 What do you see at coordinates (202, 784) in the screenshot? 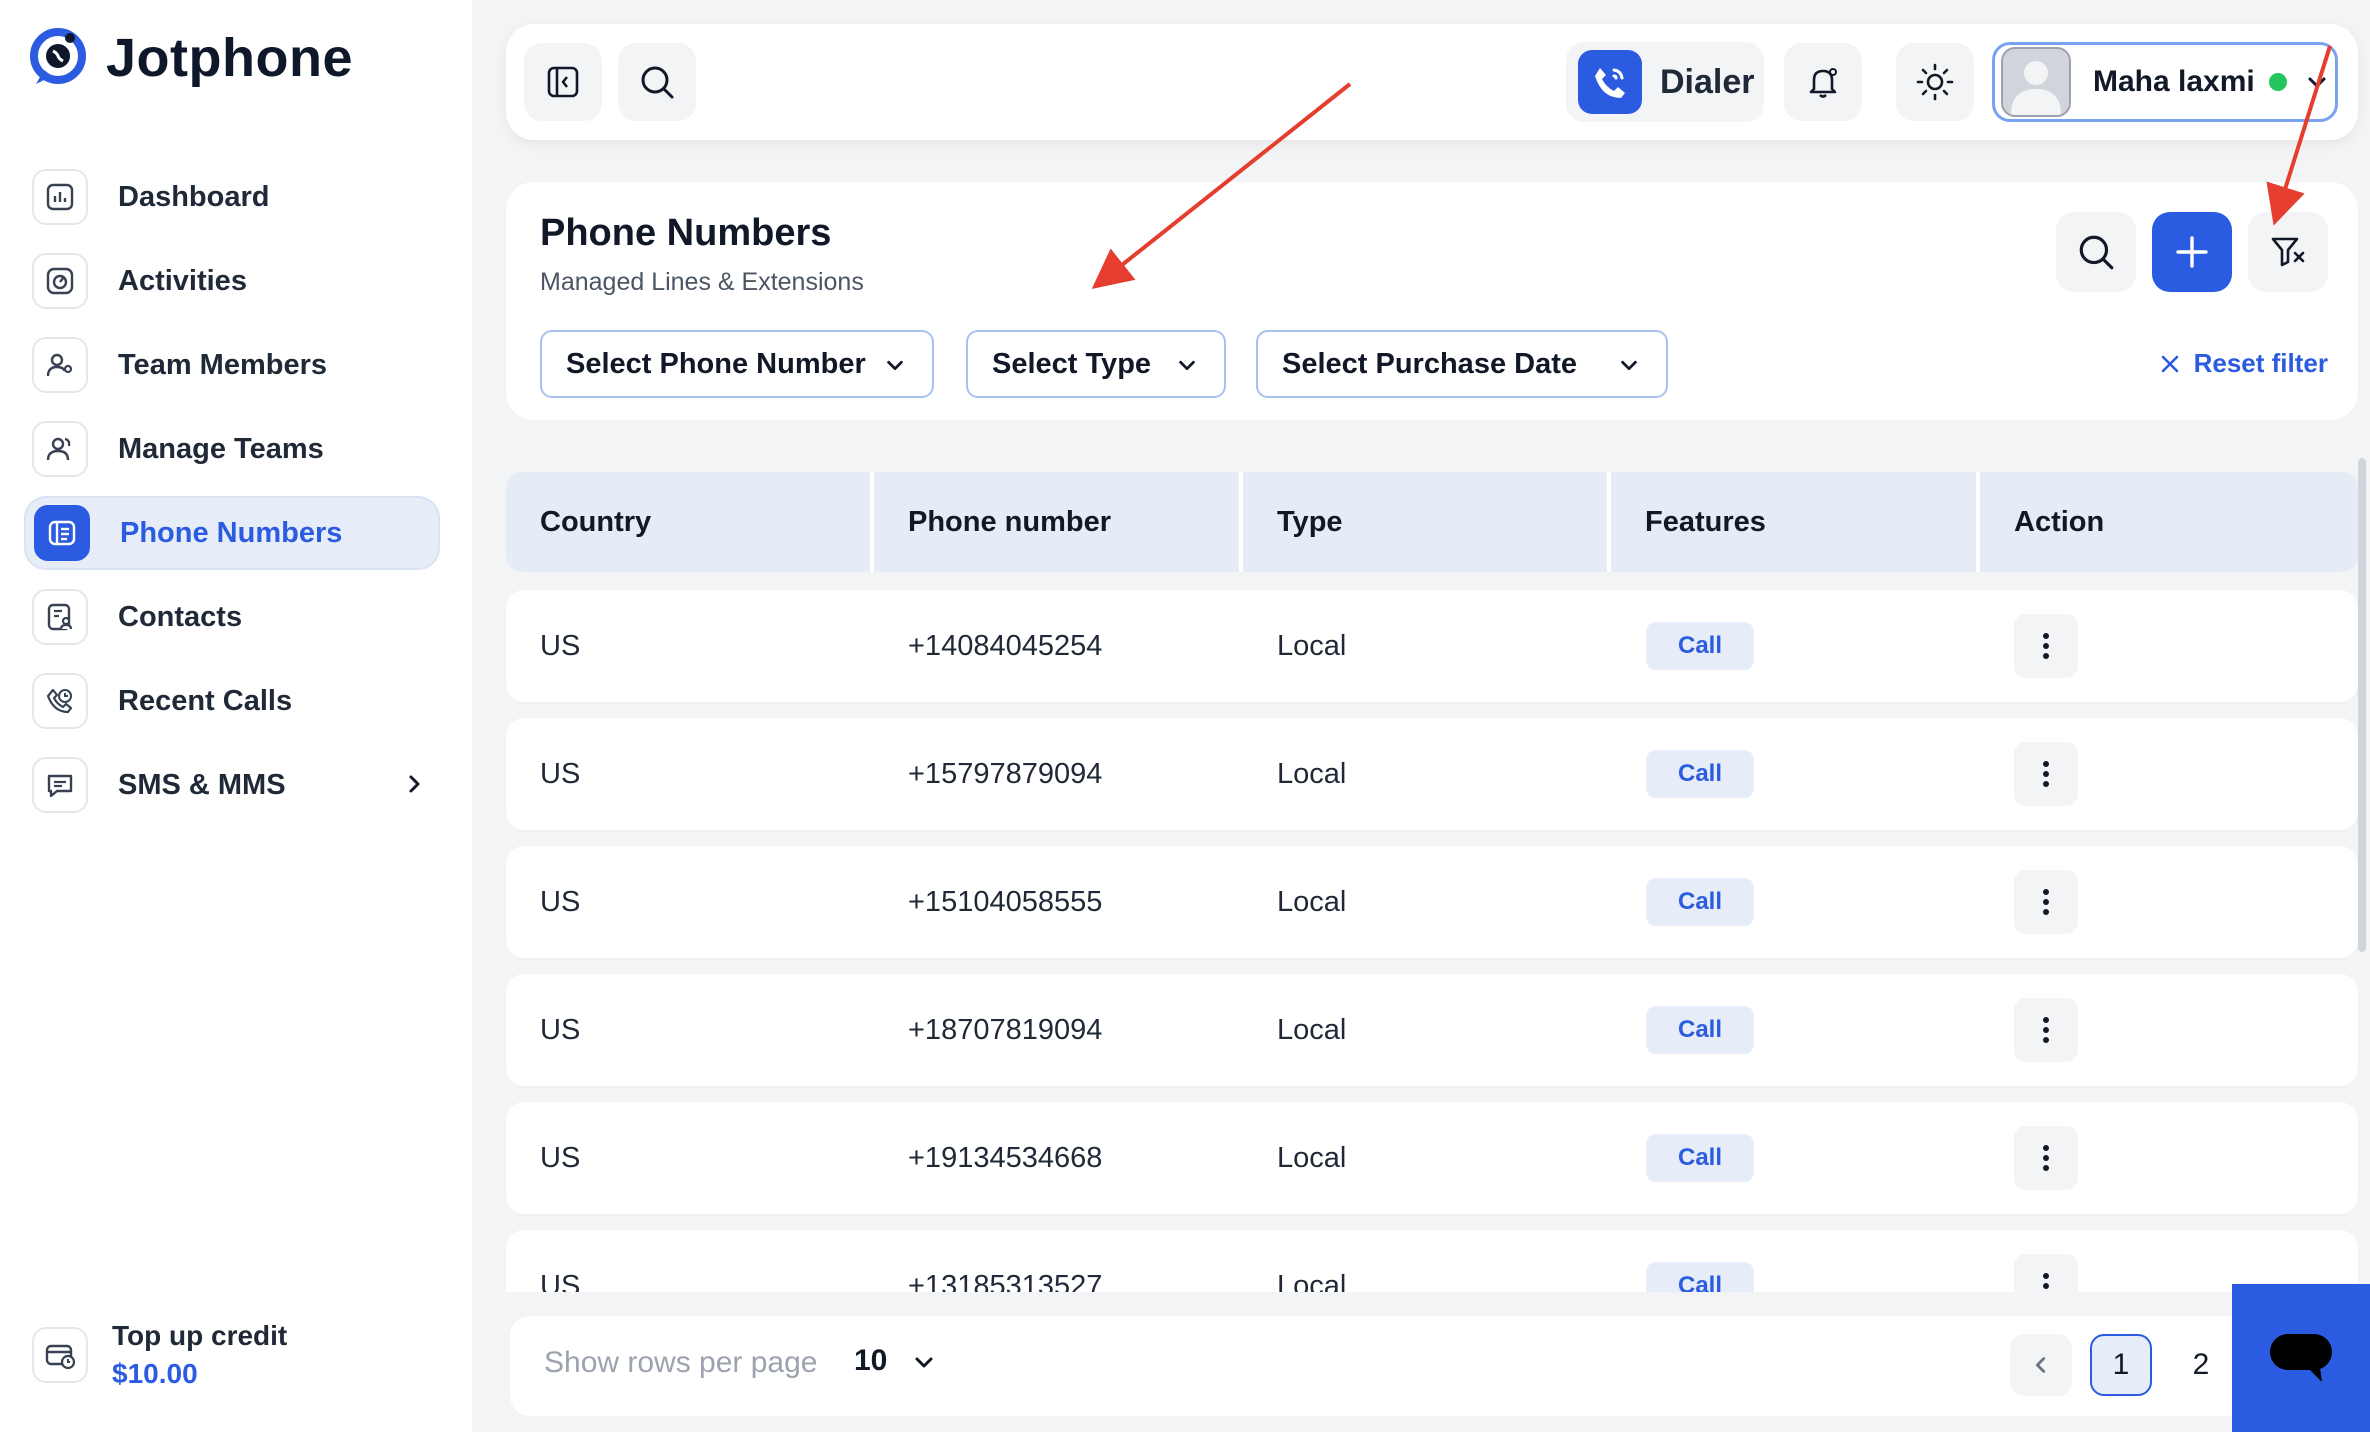
I see `sidebar-item-label: SMS & MMS` at bounding box center [202, 784].